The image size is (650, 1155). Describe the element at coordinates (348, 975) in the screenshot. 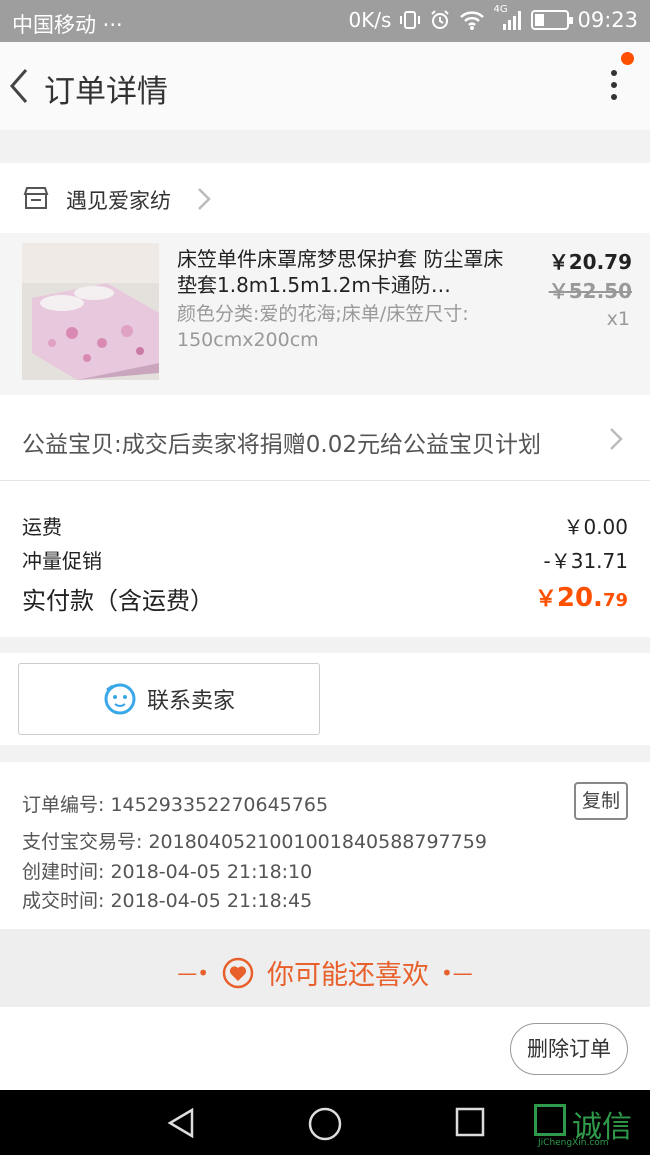

I see `recommendations-title: 你可能还喜欢` at that location.